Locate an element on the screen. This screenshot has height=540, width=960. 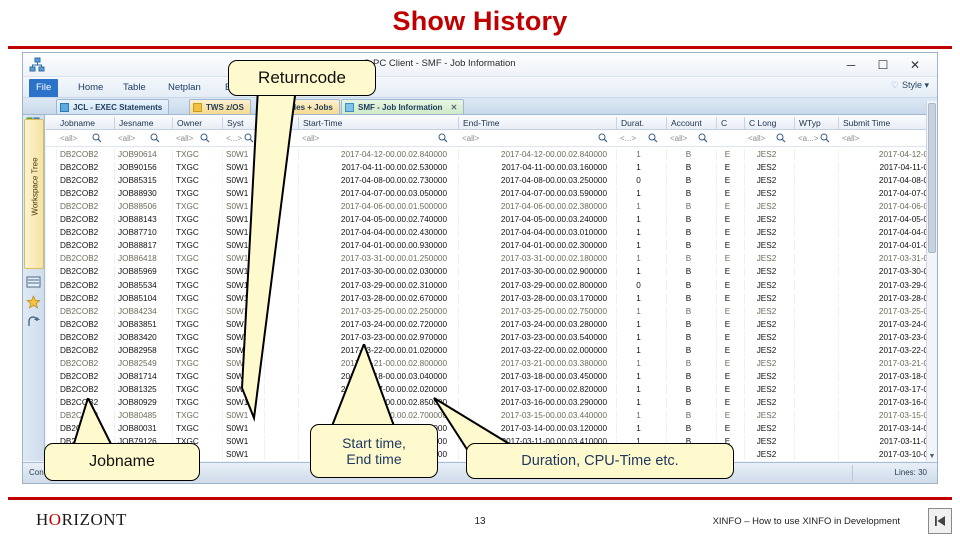
filter-input-jesname: <all> is located at coordinates (124, 139).